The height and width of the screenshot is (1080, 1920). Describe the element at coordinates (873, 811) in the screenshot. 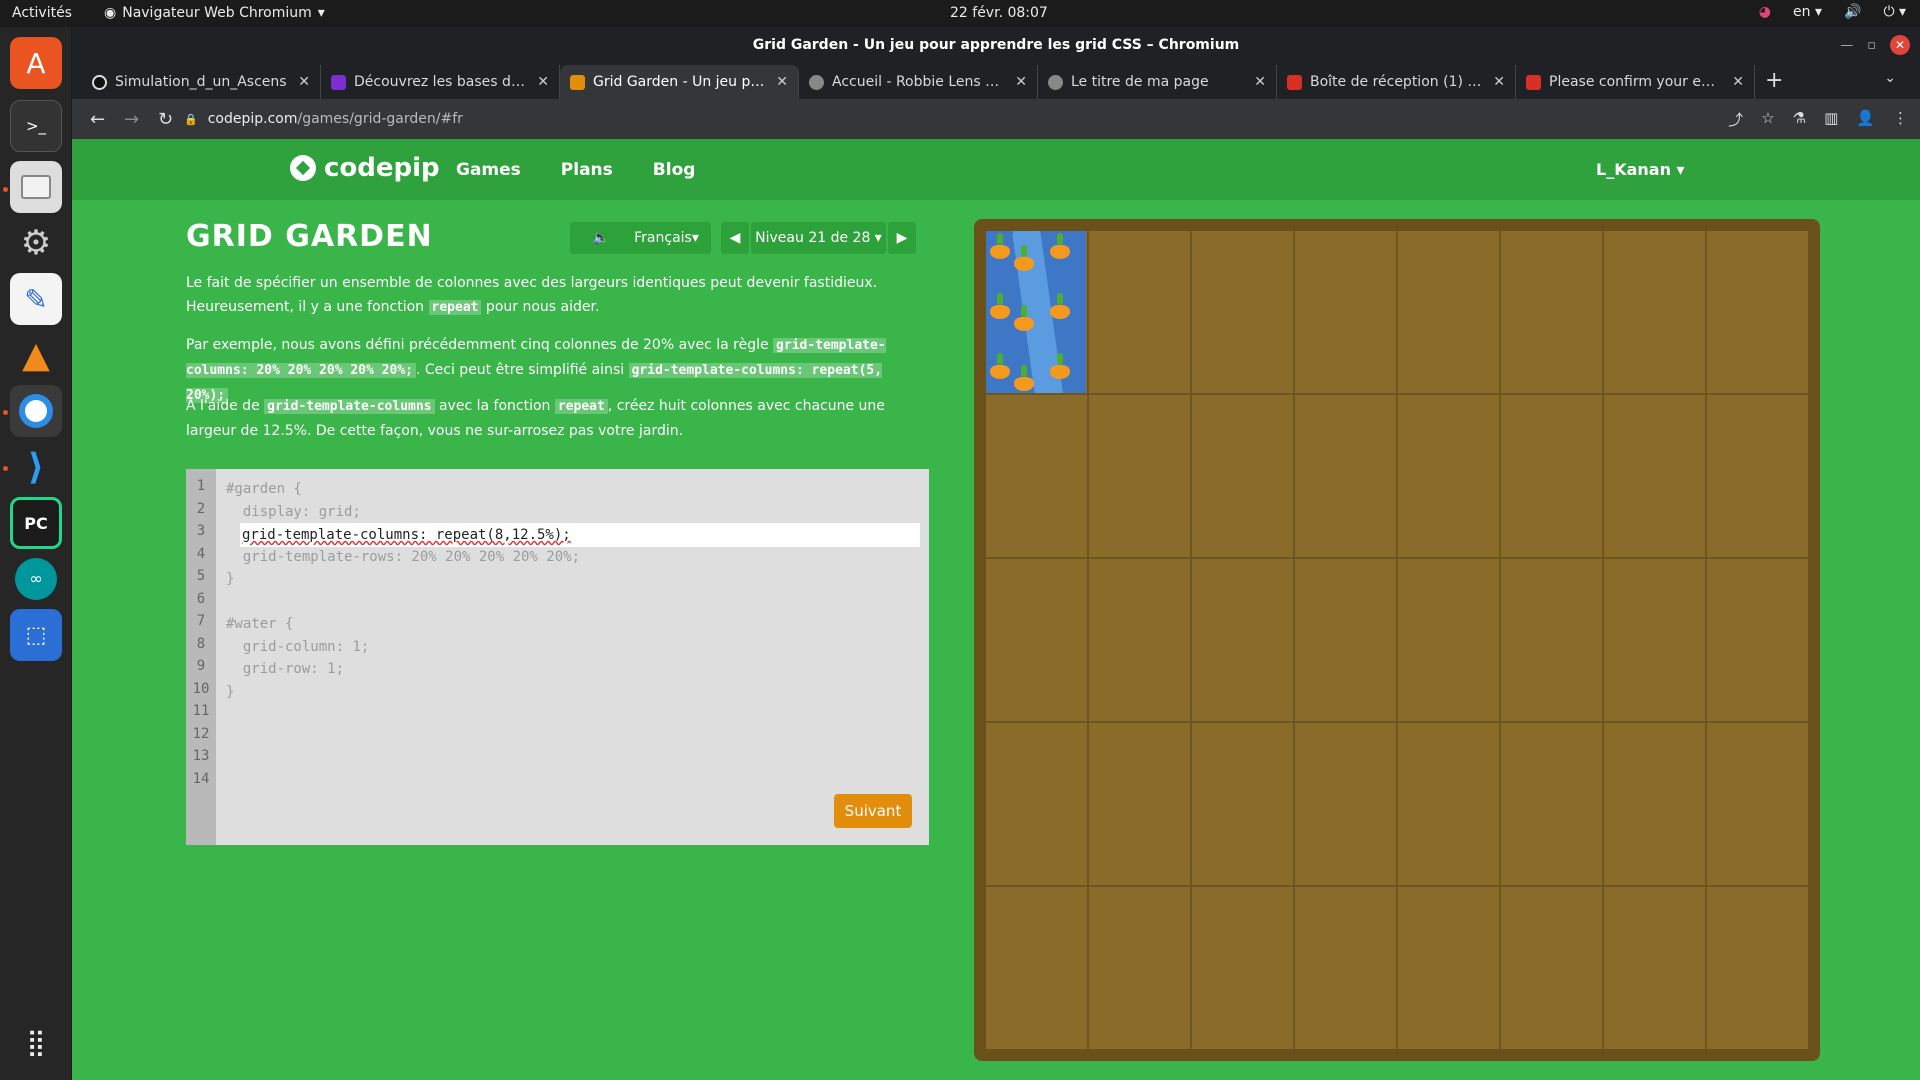

I see `next-button: Suivant` at that location.